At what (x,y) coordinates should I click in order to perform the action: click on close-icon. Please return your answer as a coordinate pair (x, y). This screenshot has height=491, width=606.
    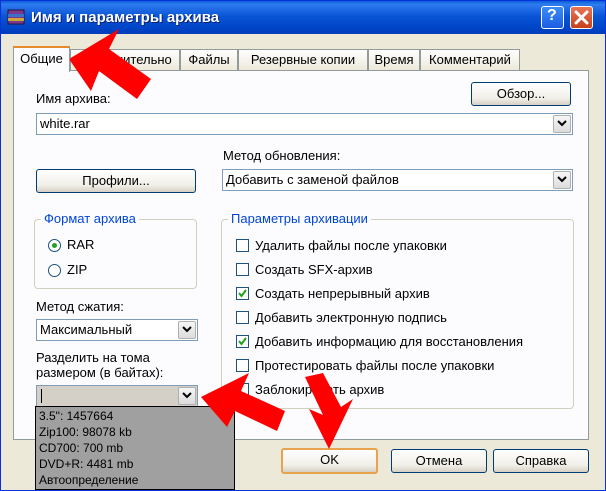
    Looking at the image, I should click on (581, 17).